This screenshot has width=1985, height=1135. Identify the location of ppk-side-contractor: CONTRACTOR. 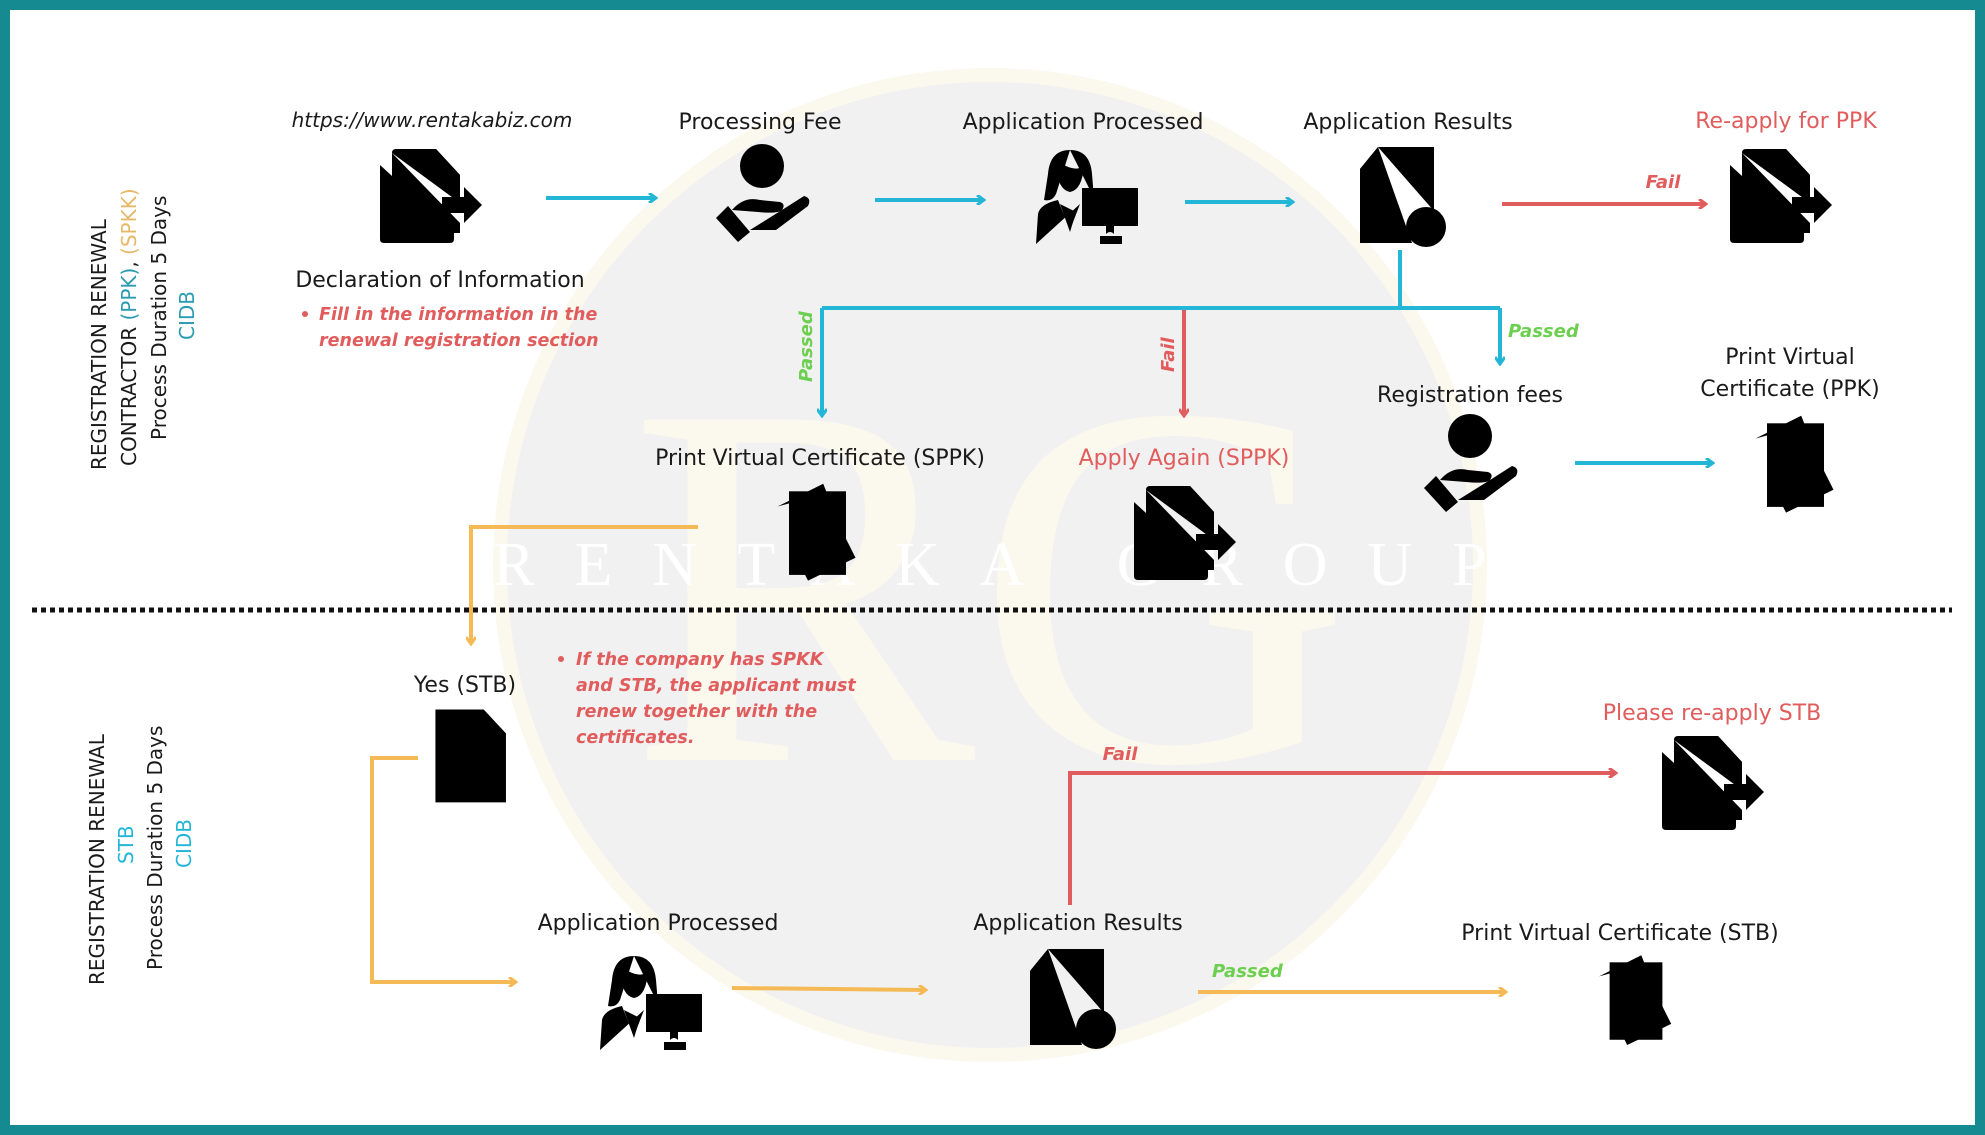
(129, 393).